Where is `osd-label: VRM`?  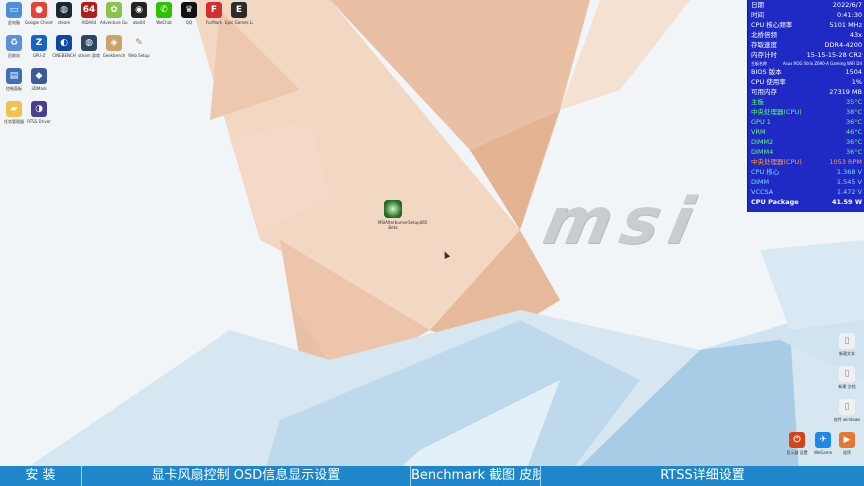 osd-label: VRM is located at coordinates (758, 132).